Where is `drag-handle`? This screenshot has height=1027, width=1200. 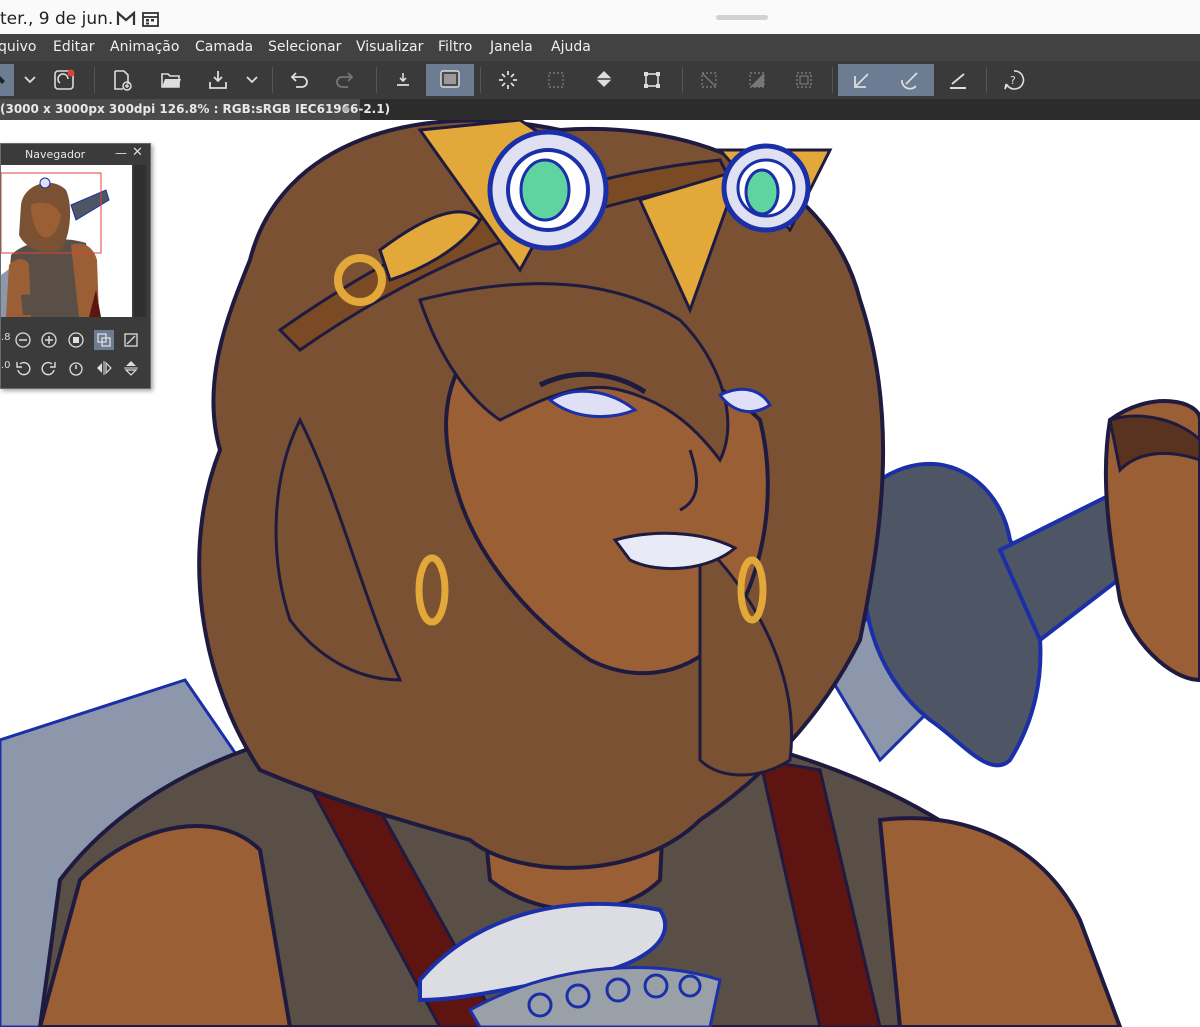
drag-handle is located at coordinates (742, 17).